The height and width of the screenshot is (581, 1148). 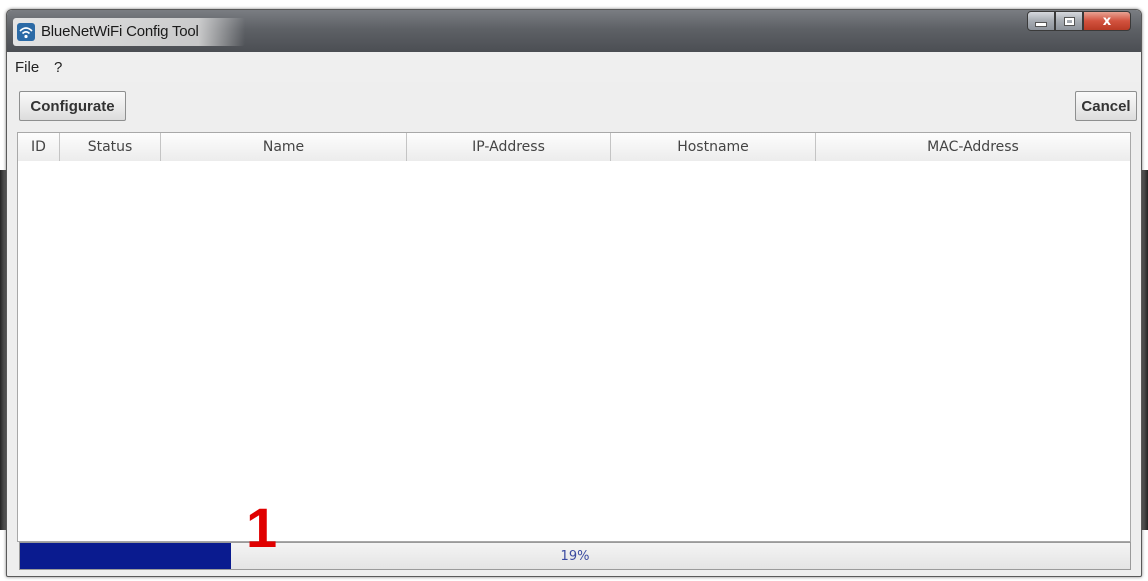 What do you see at coordinates (120, 31) in the screenshot?
I see `window-title: BlueNetWiFi Config Tool` at bounding box center [120, 31].